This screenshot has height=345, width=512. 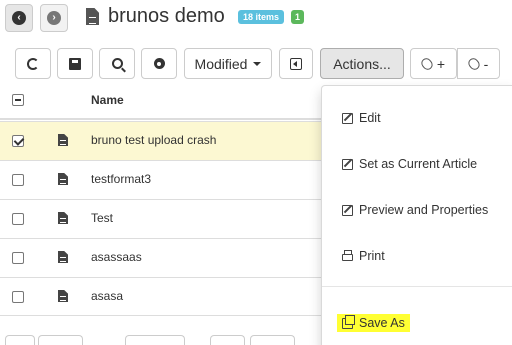 I want to click on save-icon, so click(x=75, y=63).